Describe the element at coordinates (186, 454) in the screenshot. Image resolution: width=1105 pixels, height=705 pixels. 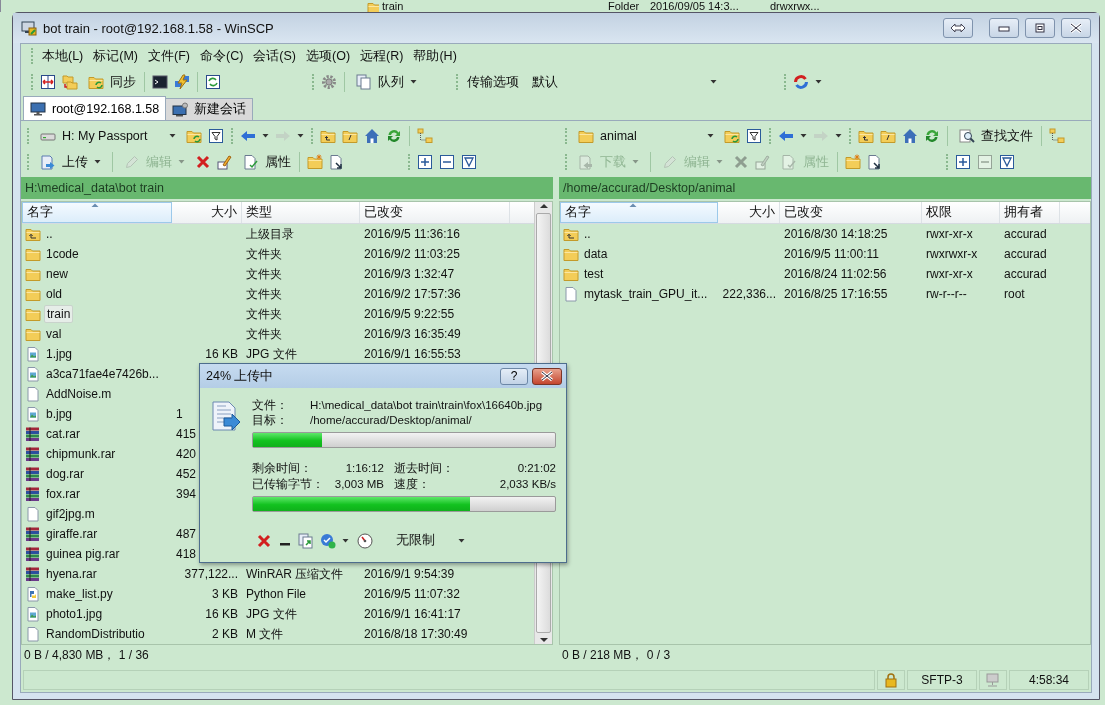
I see `file-size: 420` at that location.